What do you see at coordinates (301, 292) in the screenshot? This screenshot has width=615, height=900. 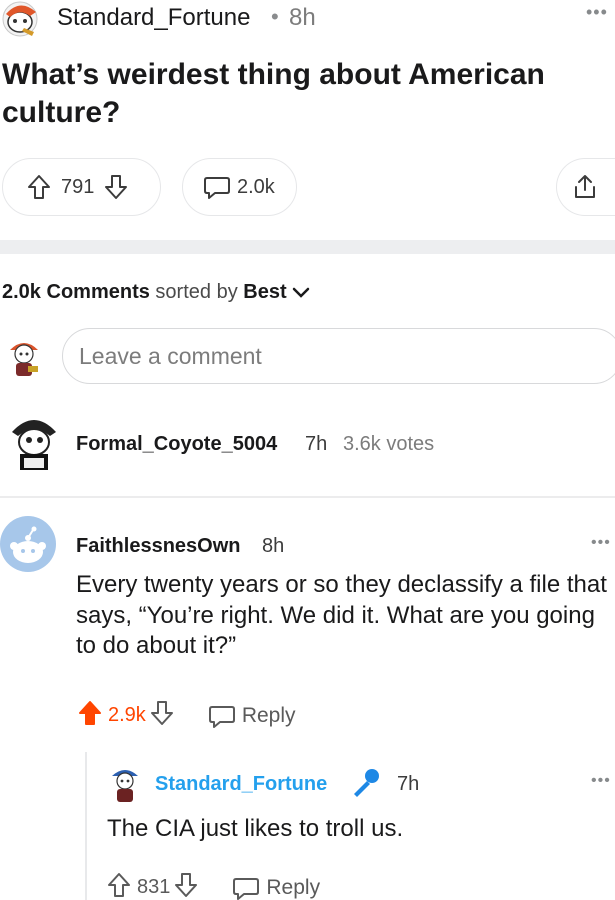 I see `chevron-down-icon` at bounding box center [301, 292].